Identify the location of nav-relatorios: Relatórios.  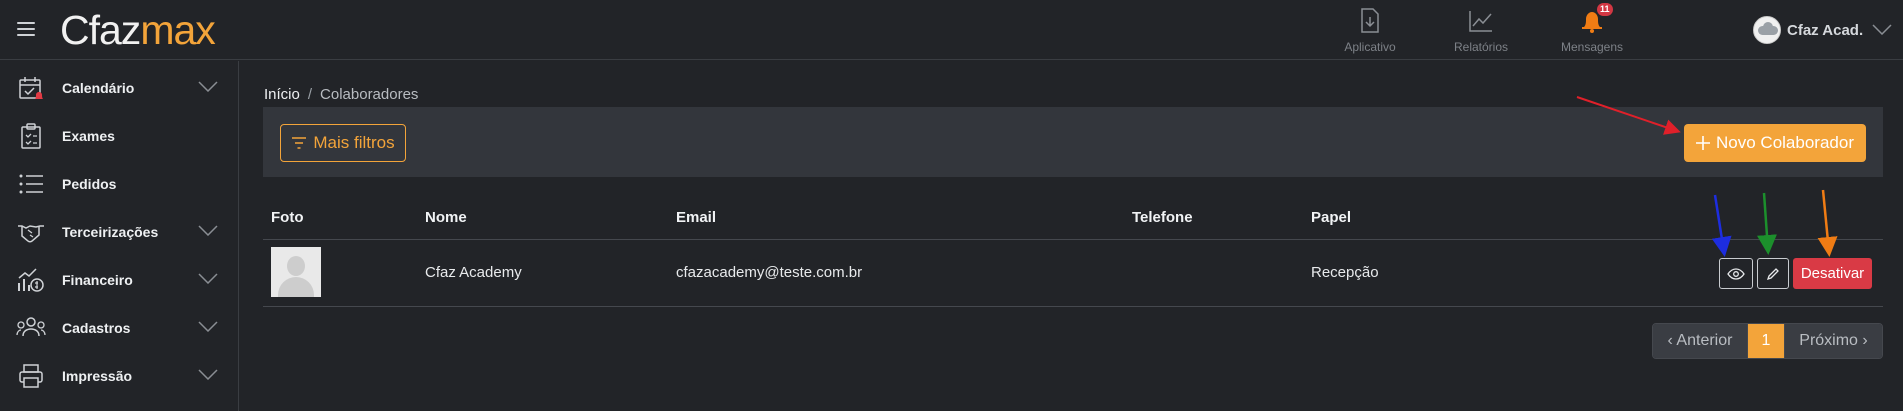
(1481, 30).